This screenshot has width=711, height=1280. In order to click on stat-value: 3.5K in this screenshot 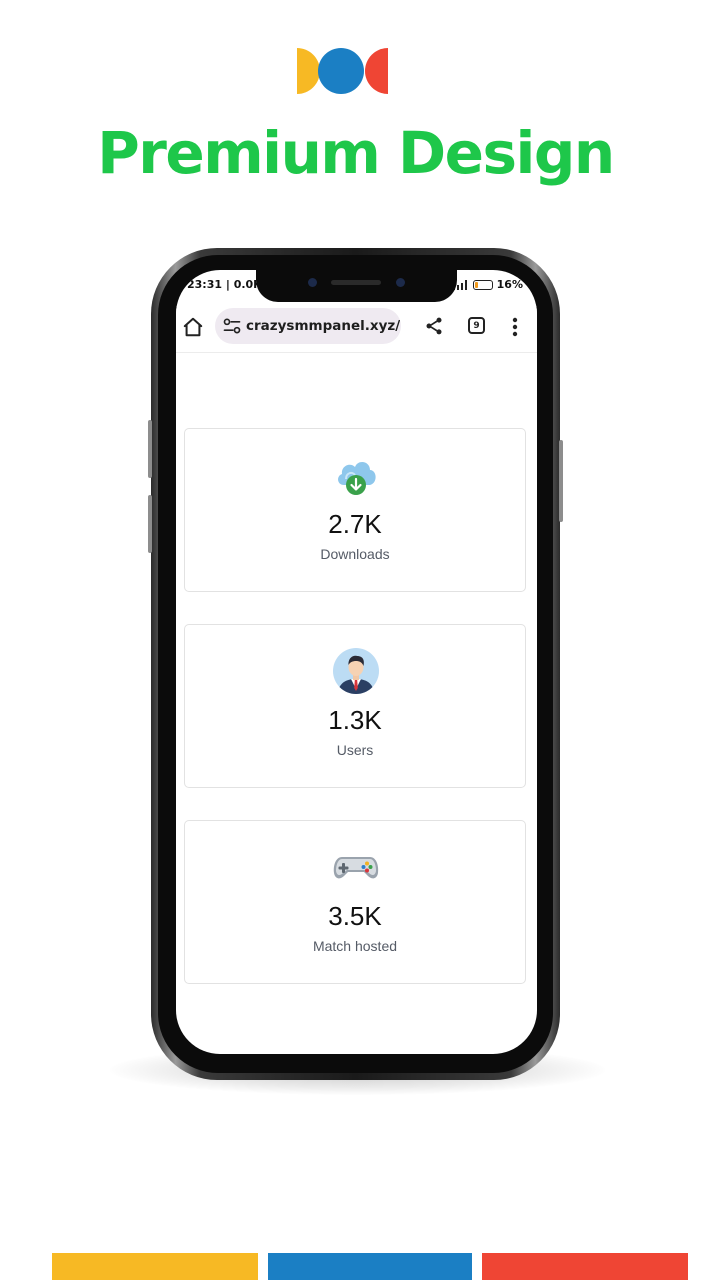, I will do `click(355, 916)`.